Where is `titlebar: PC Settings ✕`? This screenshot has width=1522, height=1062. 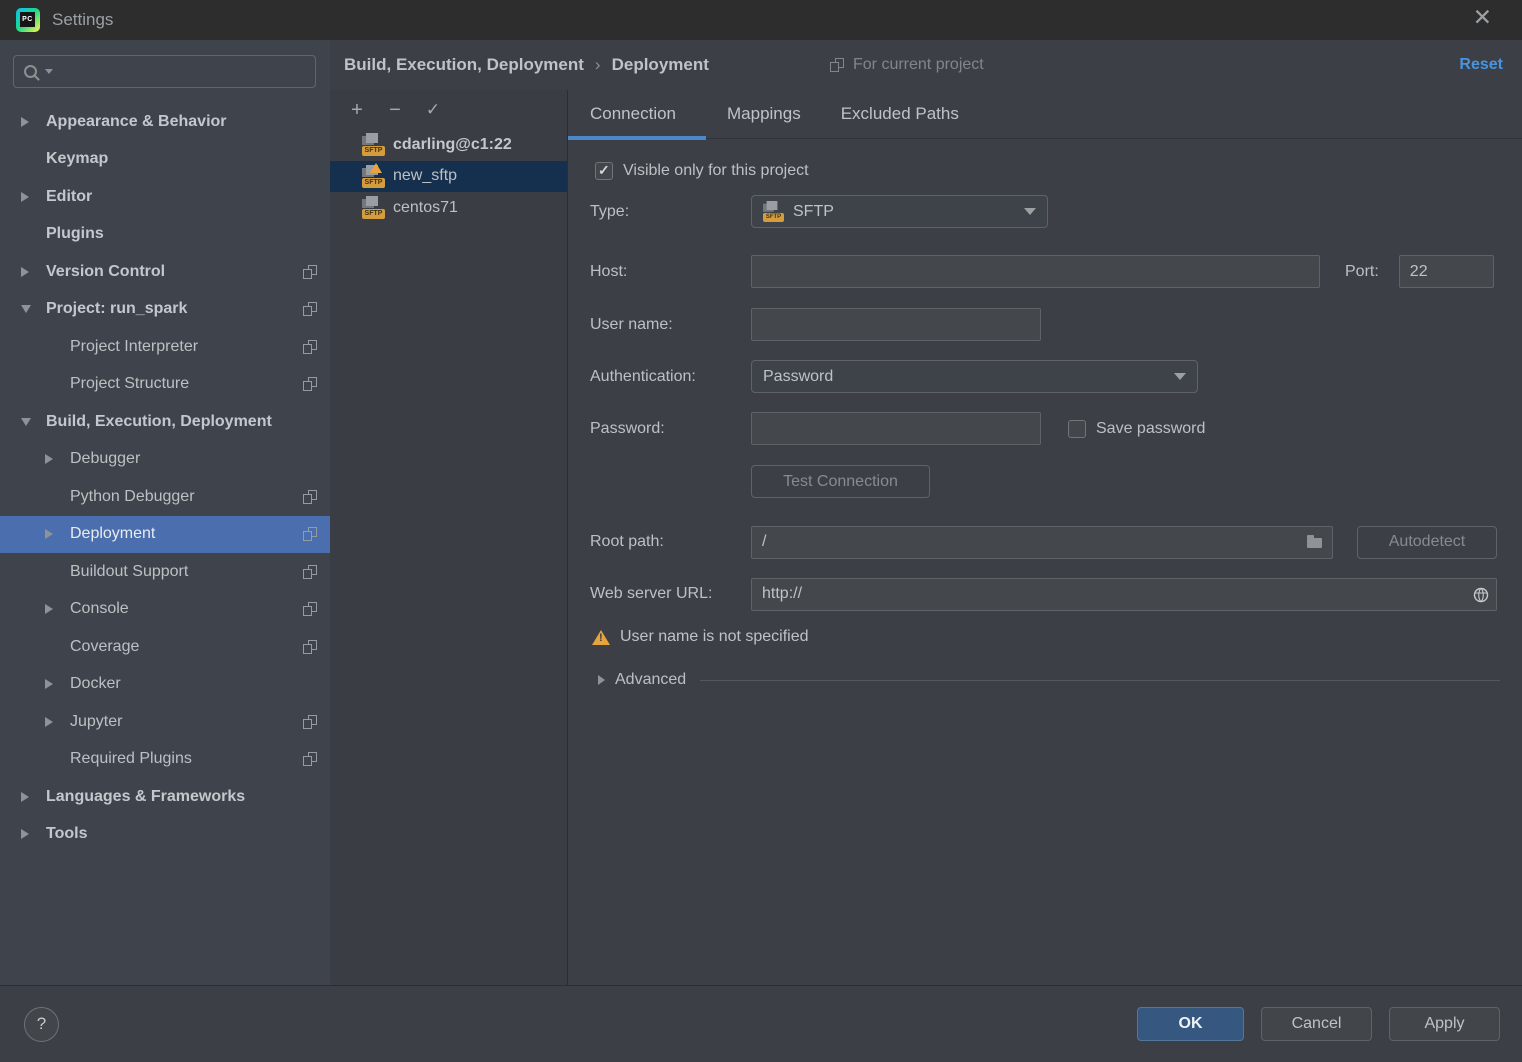 titlebar: PC Settings ✕ is located at coordinates (761, 20).